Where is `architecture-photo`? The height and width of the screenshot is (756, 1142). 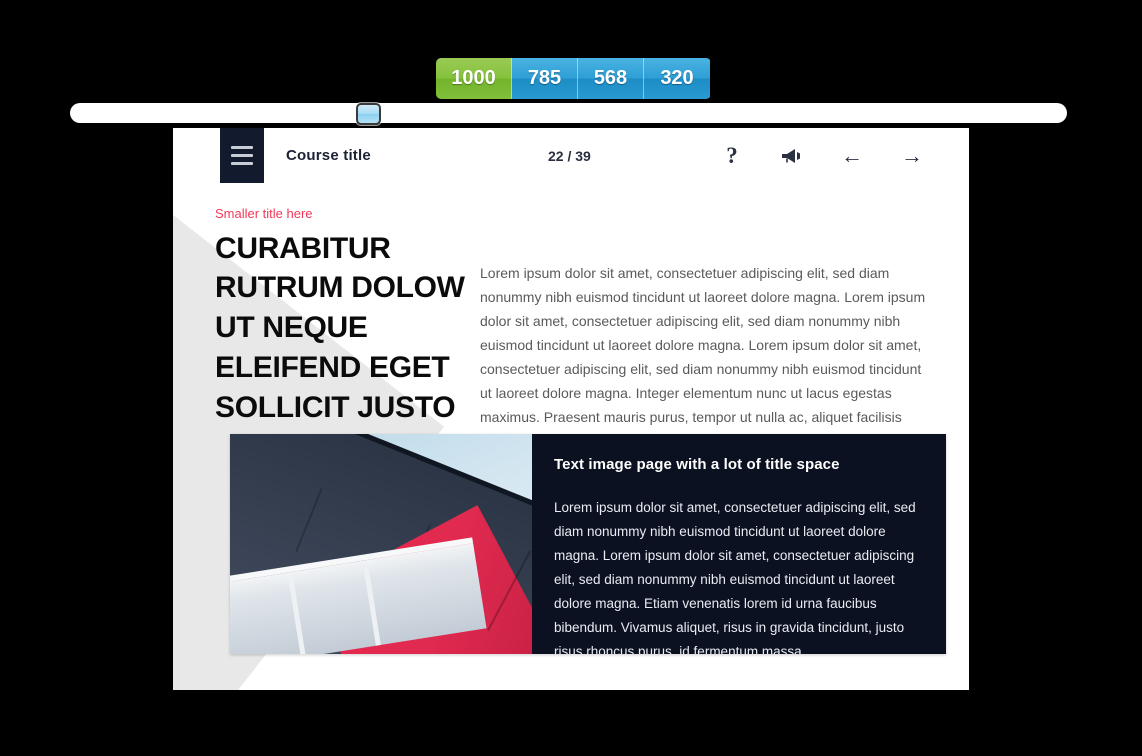
architecture-photo is located at coordinates (381, 544).